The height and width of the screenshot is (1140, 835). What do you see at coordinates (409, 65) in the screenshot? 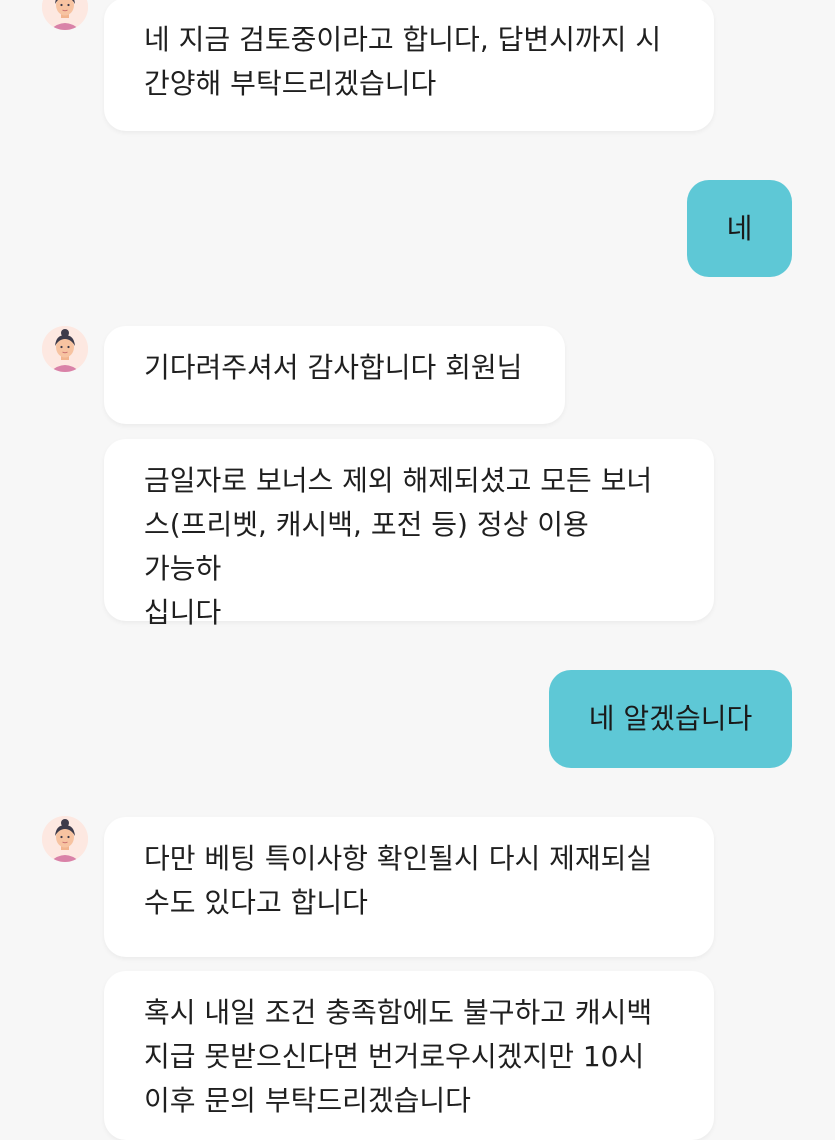
I see `agent-message: 네 지금 검토중이라고 합니다, 답변시까지 시 간양해 부탁드리겠습니다` at bounding box center [409, 65].